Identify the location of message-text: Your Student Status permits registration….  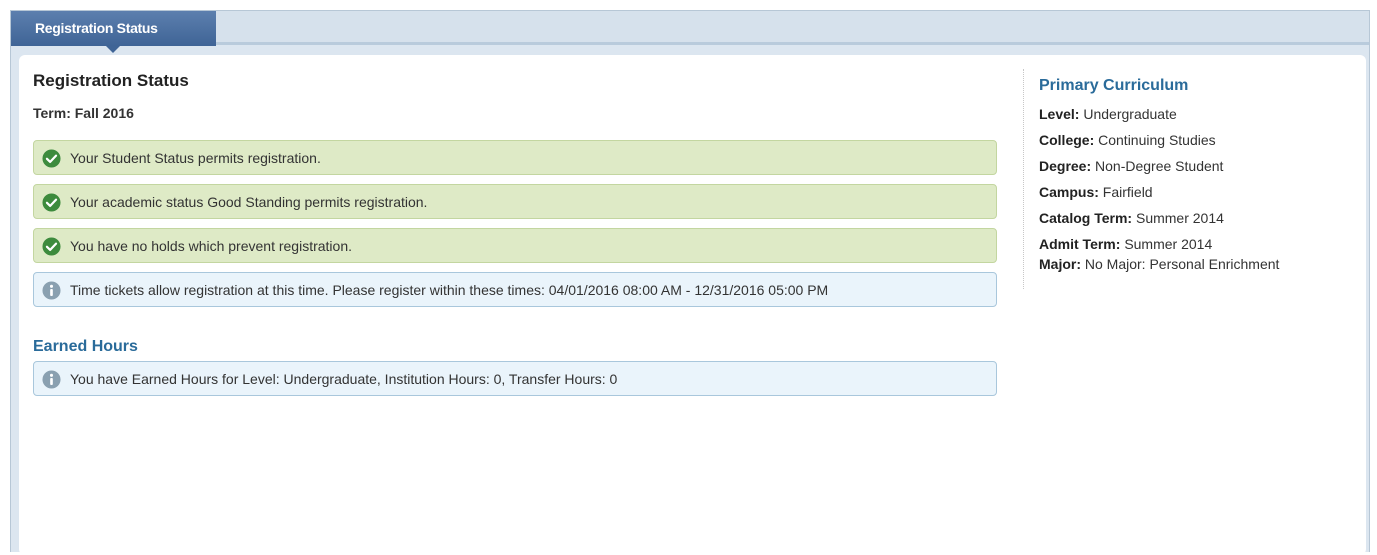
(195, 158).